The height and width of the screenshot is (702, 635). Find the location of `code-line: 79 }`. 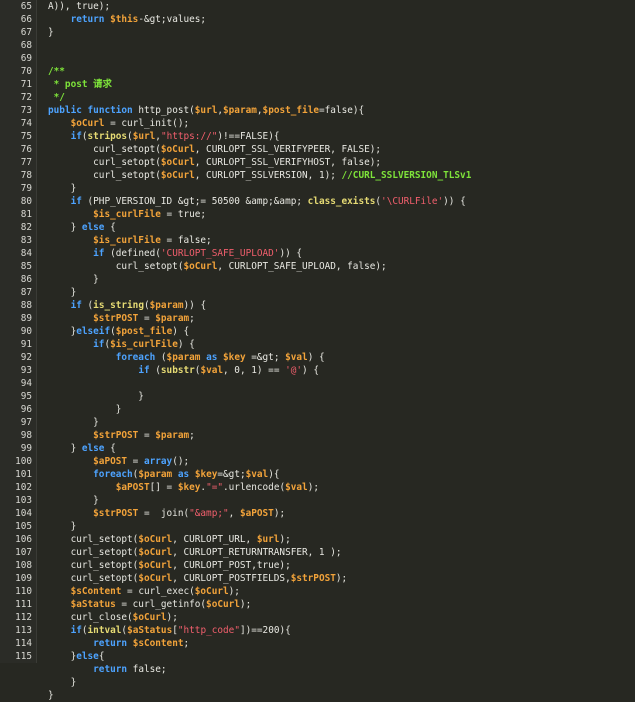

code-line: 79 } is located at coordinates (317, 188).